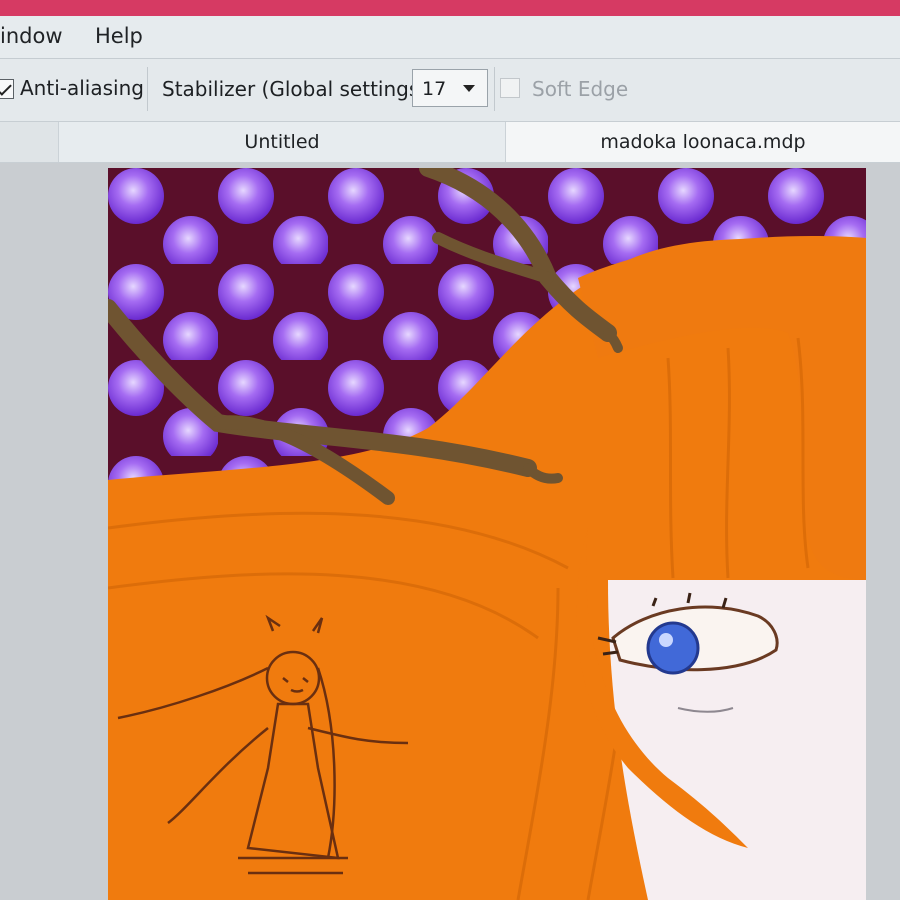 The image size is (900, 900). I want to click on tab-untitled: Untitled, so click(282, 142).